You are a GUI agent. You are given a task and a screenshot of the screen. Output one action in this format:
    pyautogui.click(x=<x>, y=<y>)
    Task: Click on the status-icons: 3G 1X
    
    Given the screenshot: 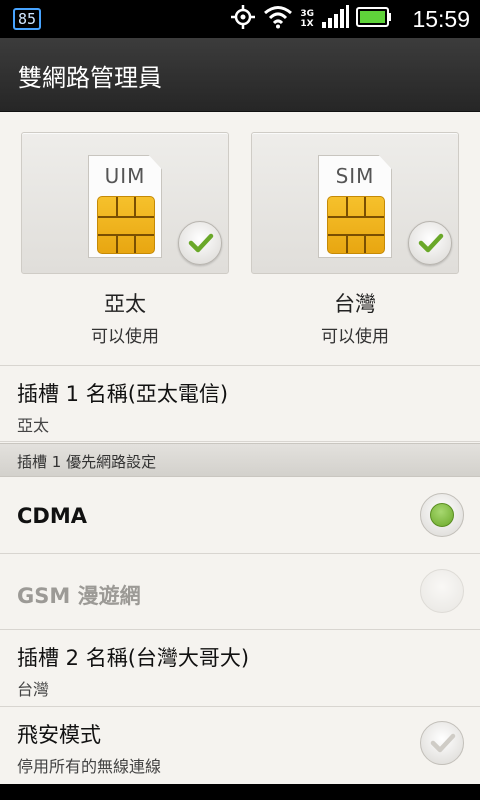 What is the action you would take?
    pyautogui.click(x=311, y=19)
    